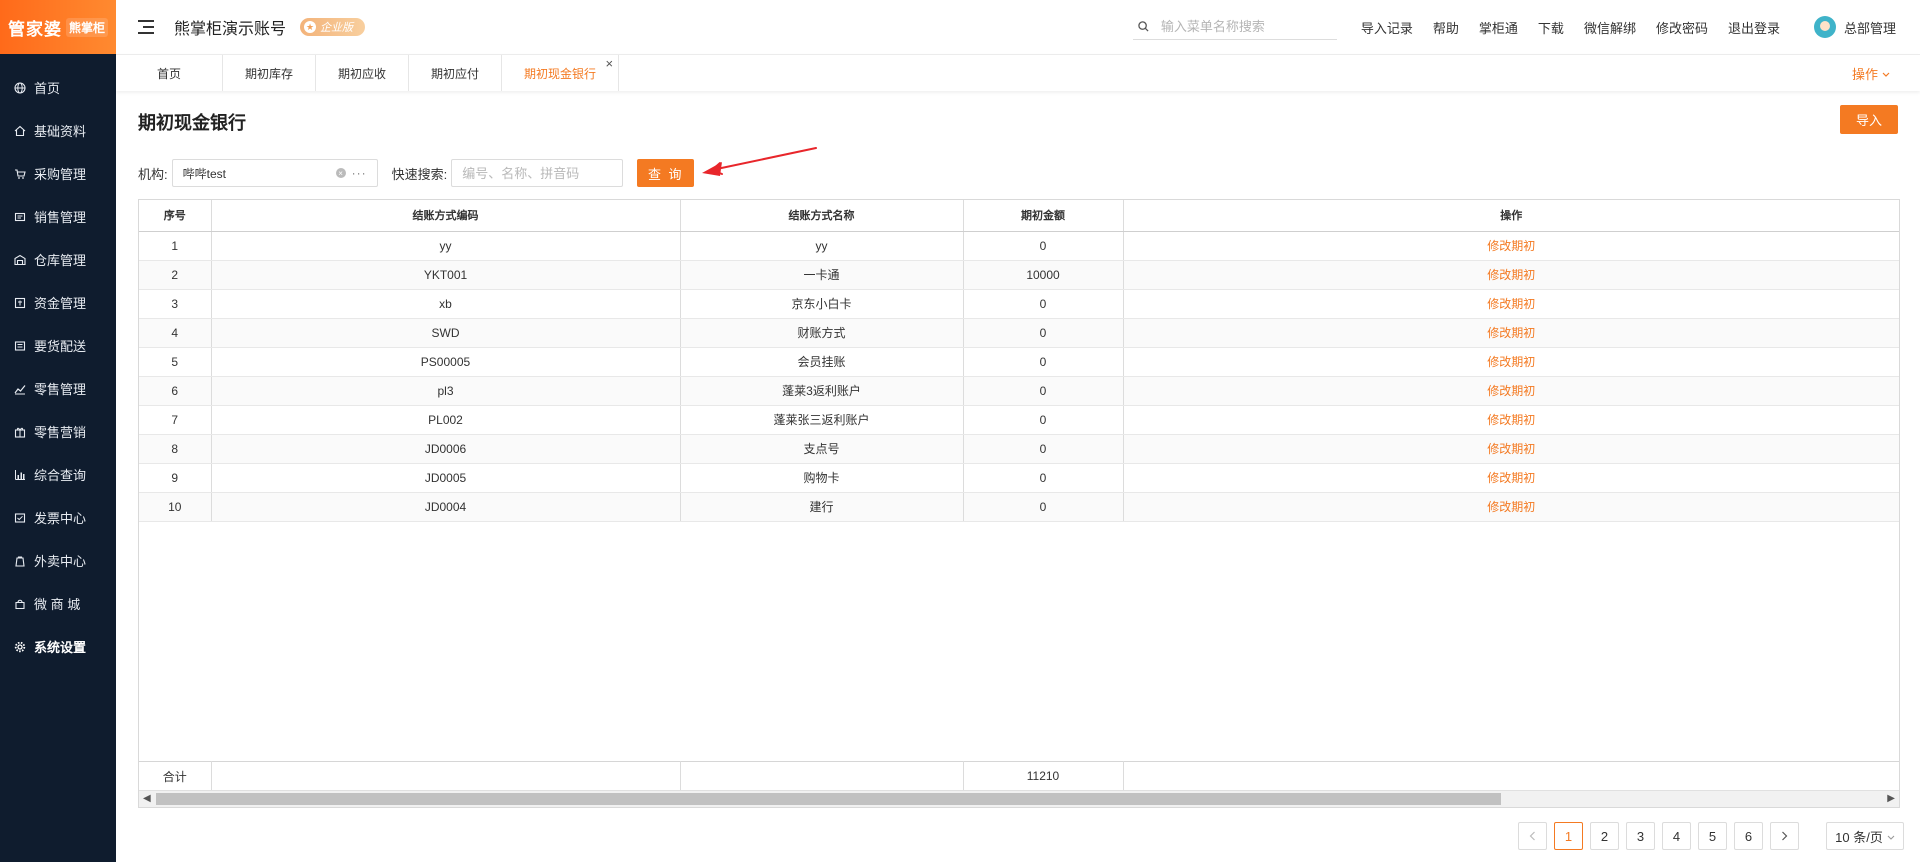 The height and width of the screenshot is (862, 1920). Describe the element at coordinates (1640, 836) in the screenshot. I see `page-button: 3` at that location.